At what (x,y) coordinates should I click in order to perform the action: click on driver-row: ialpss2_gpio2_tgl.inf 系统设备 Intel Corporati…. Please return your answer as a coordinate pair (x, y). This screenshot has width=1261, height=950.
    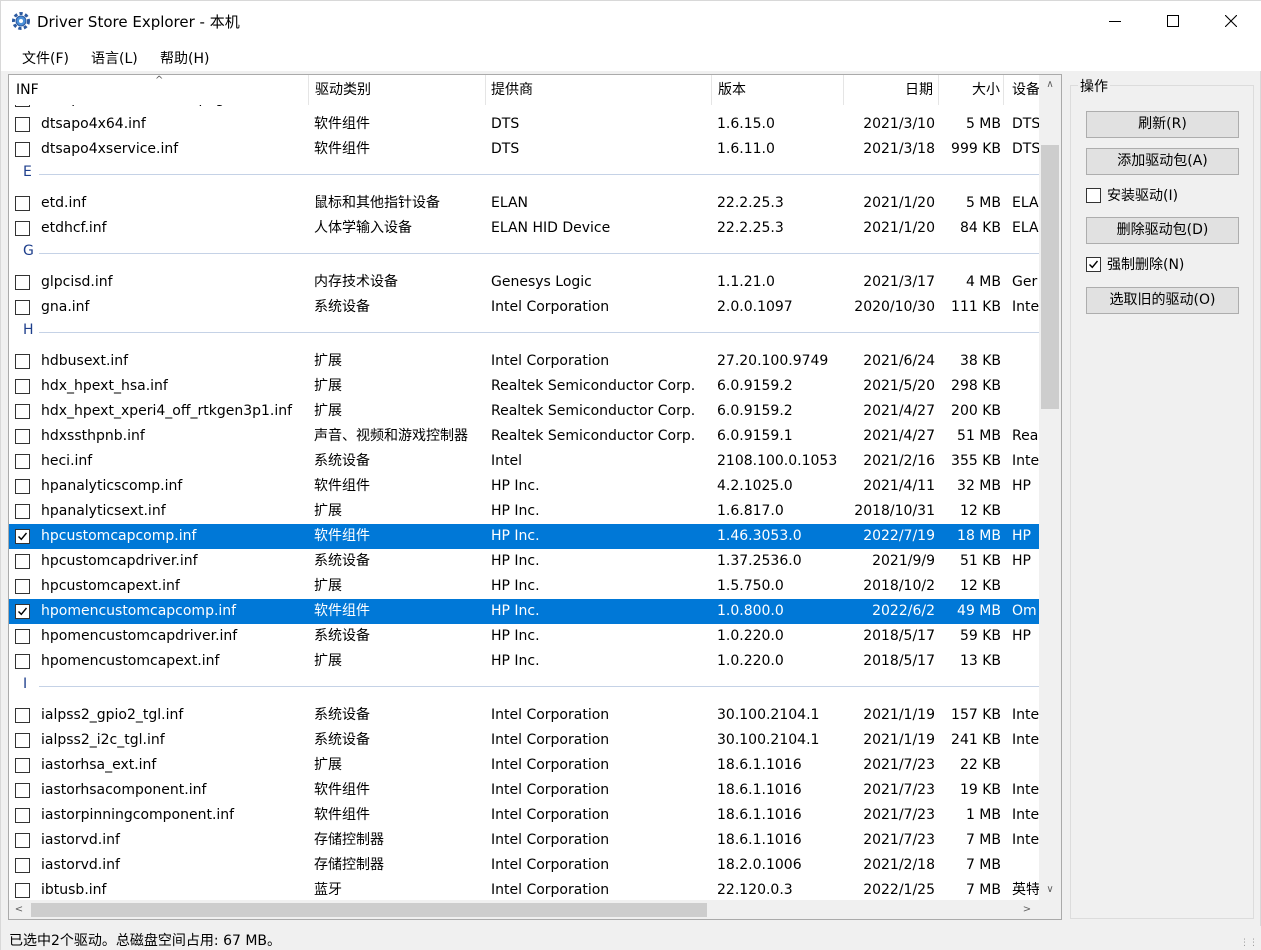
    Looking at the image, I should click on (524, 715).